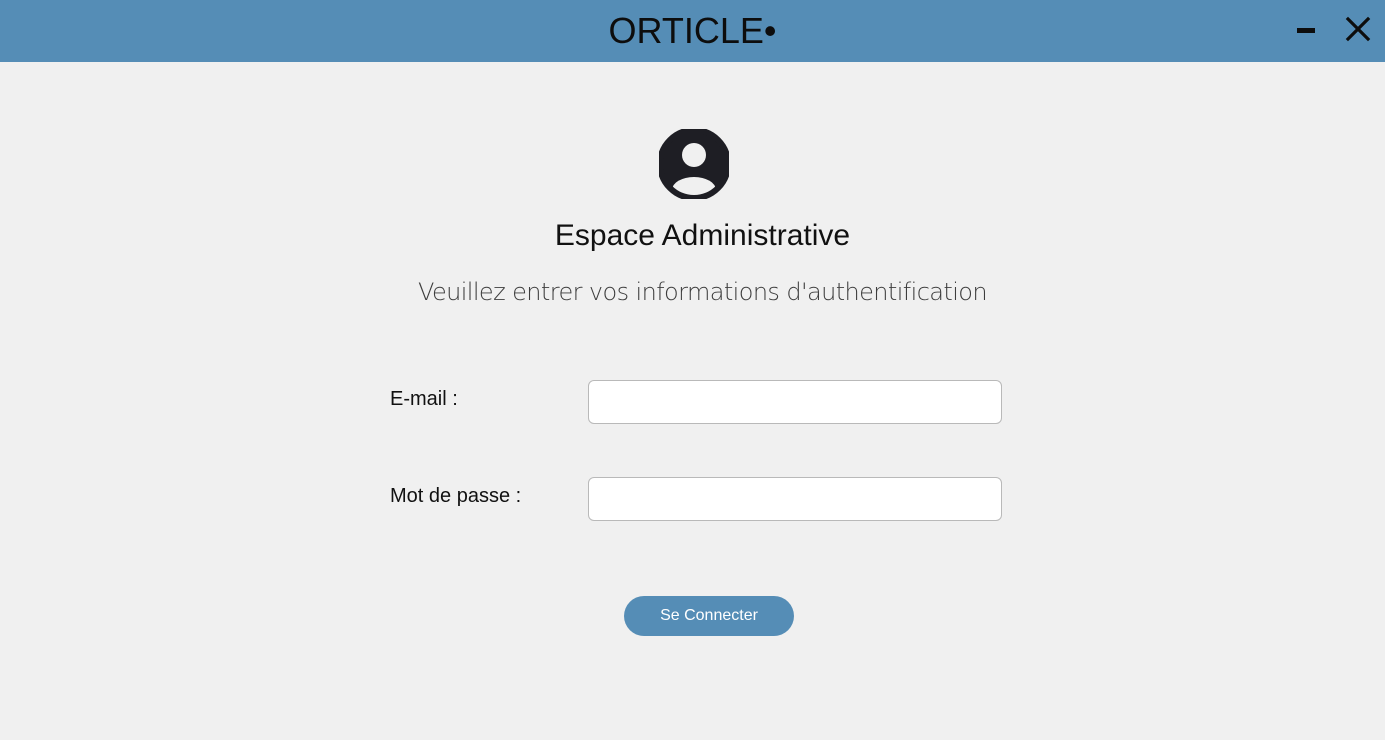 This screenshot has width=1385, height=740. I want to click on email-label: E-mail :, so click(424, 399).